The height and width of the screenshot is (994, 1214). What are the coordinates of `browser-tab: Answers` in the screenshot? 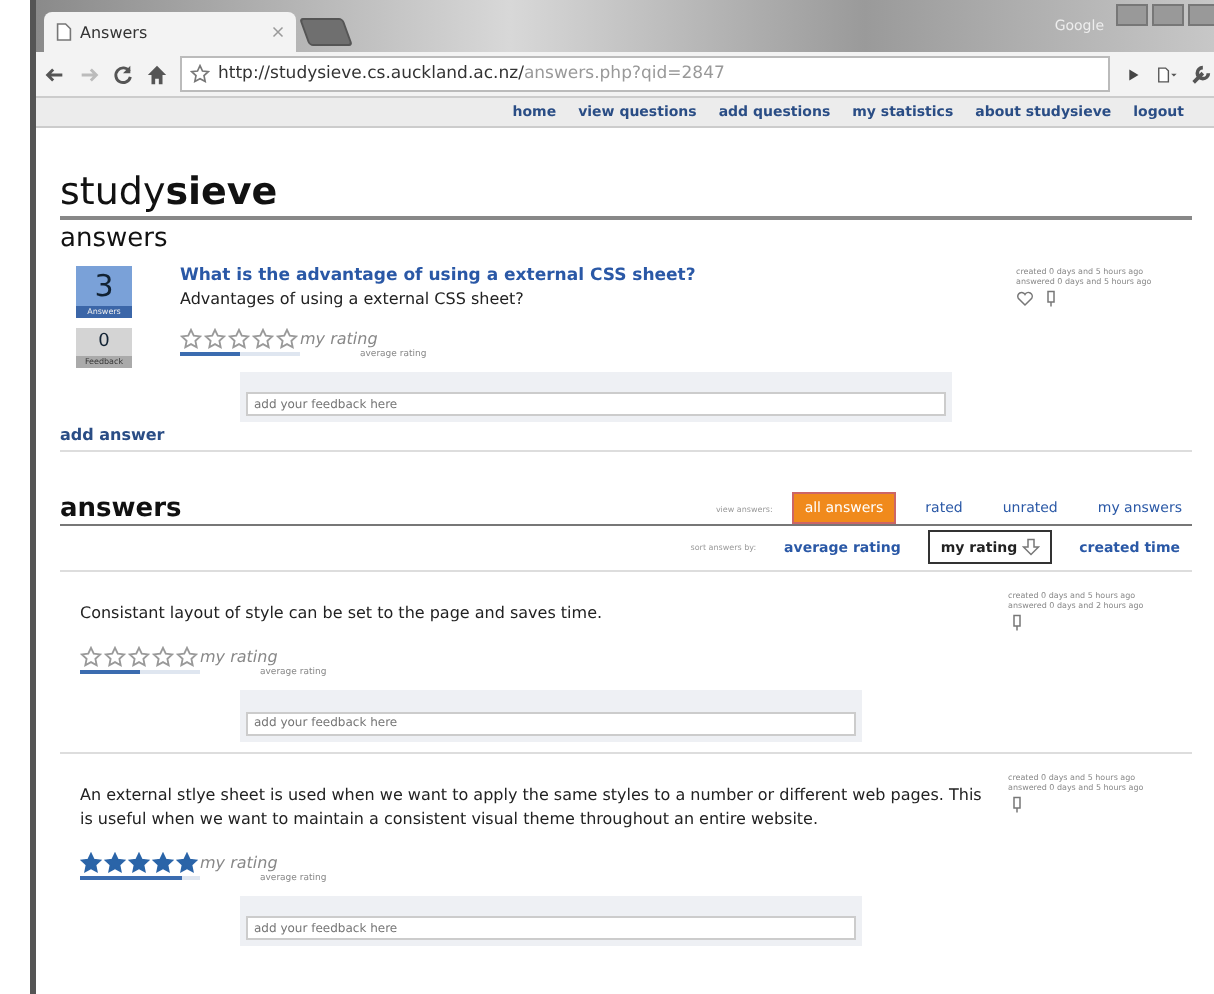 It's located at (170, 32).